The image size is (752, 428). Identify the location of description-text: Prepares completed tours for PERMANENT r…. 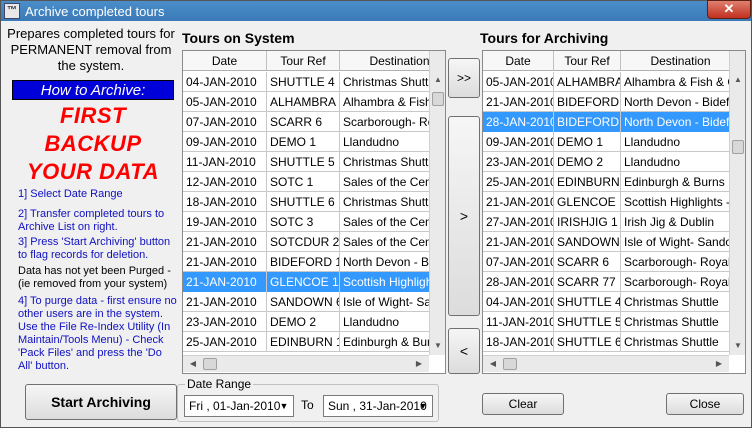
(91, 49).